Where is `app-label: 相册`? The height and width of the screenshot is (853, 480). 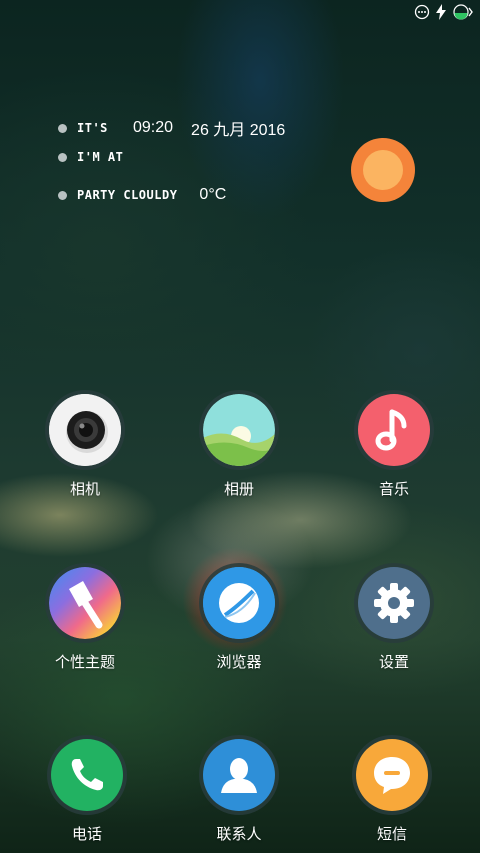
app-label: 相册 is located at coordinates (238, 489).